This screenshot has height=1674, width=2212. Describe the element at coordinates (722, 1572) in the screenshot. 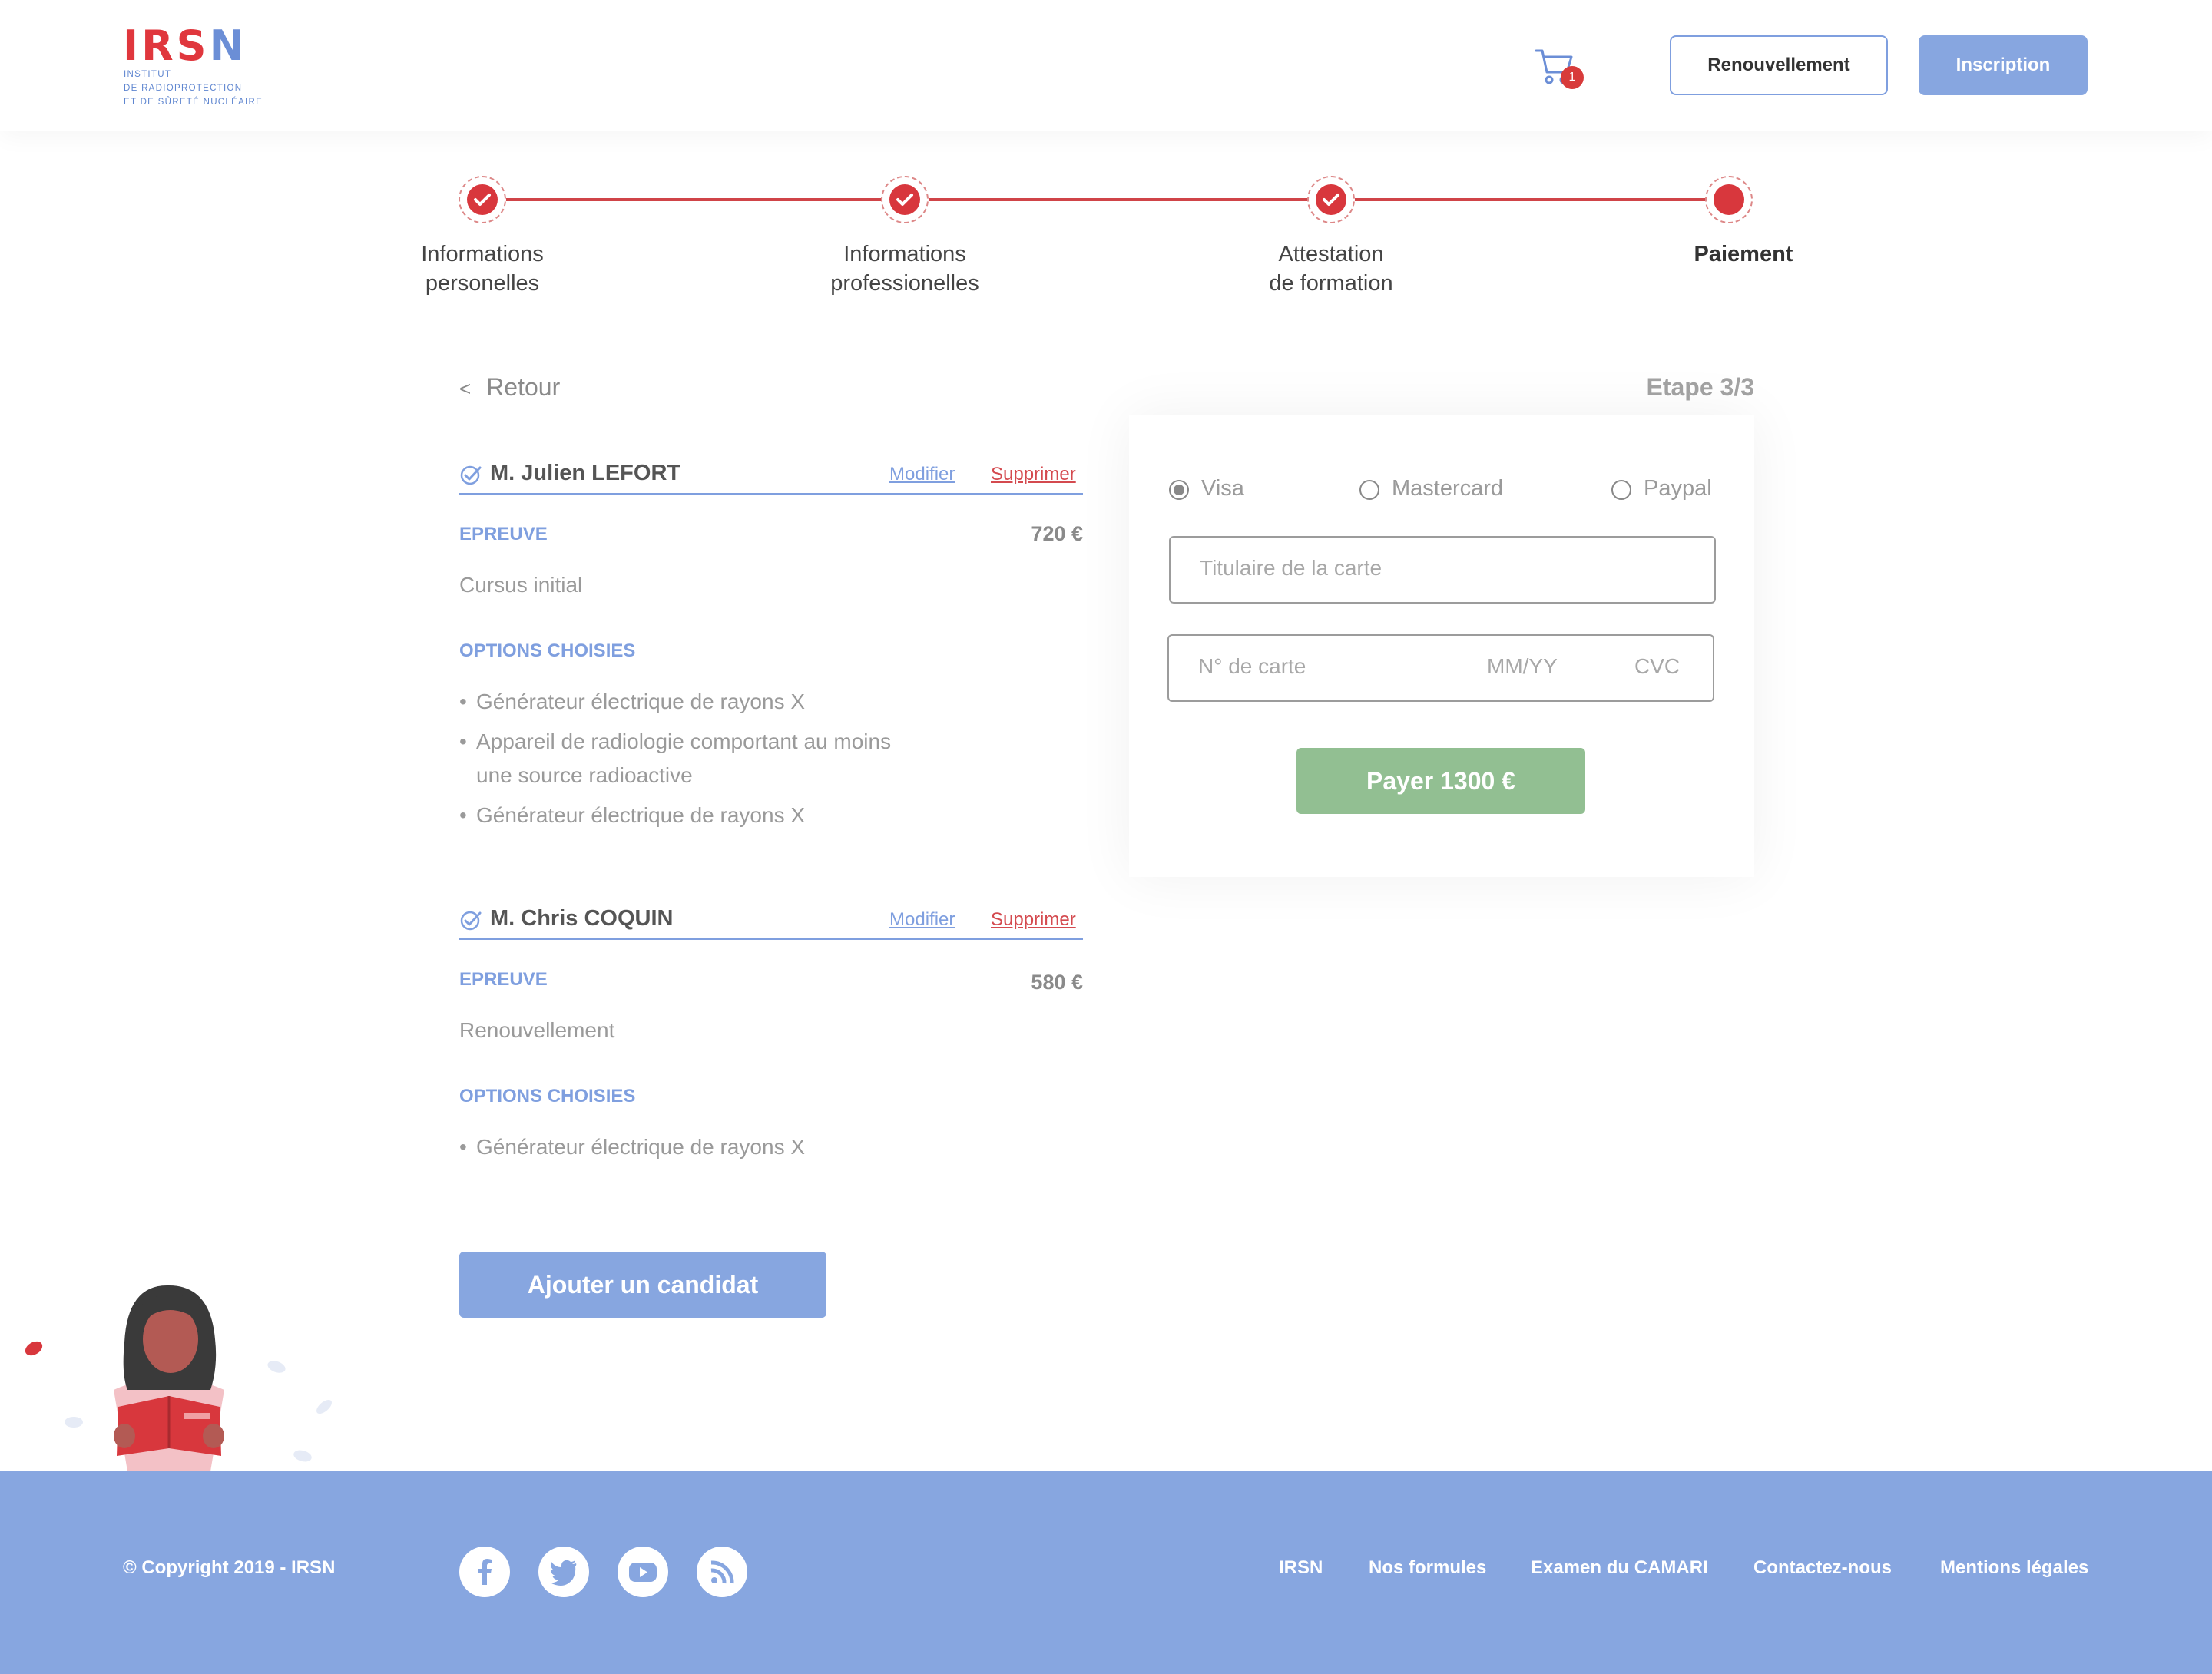

I see `rss-icon` at that location.